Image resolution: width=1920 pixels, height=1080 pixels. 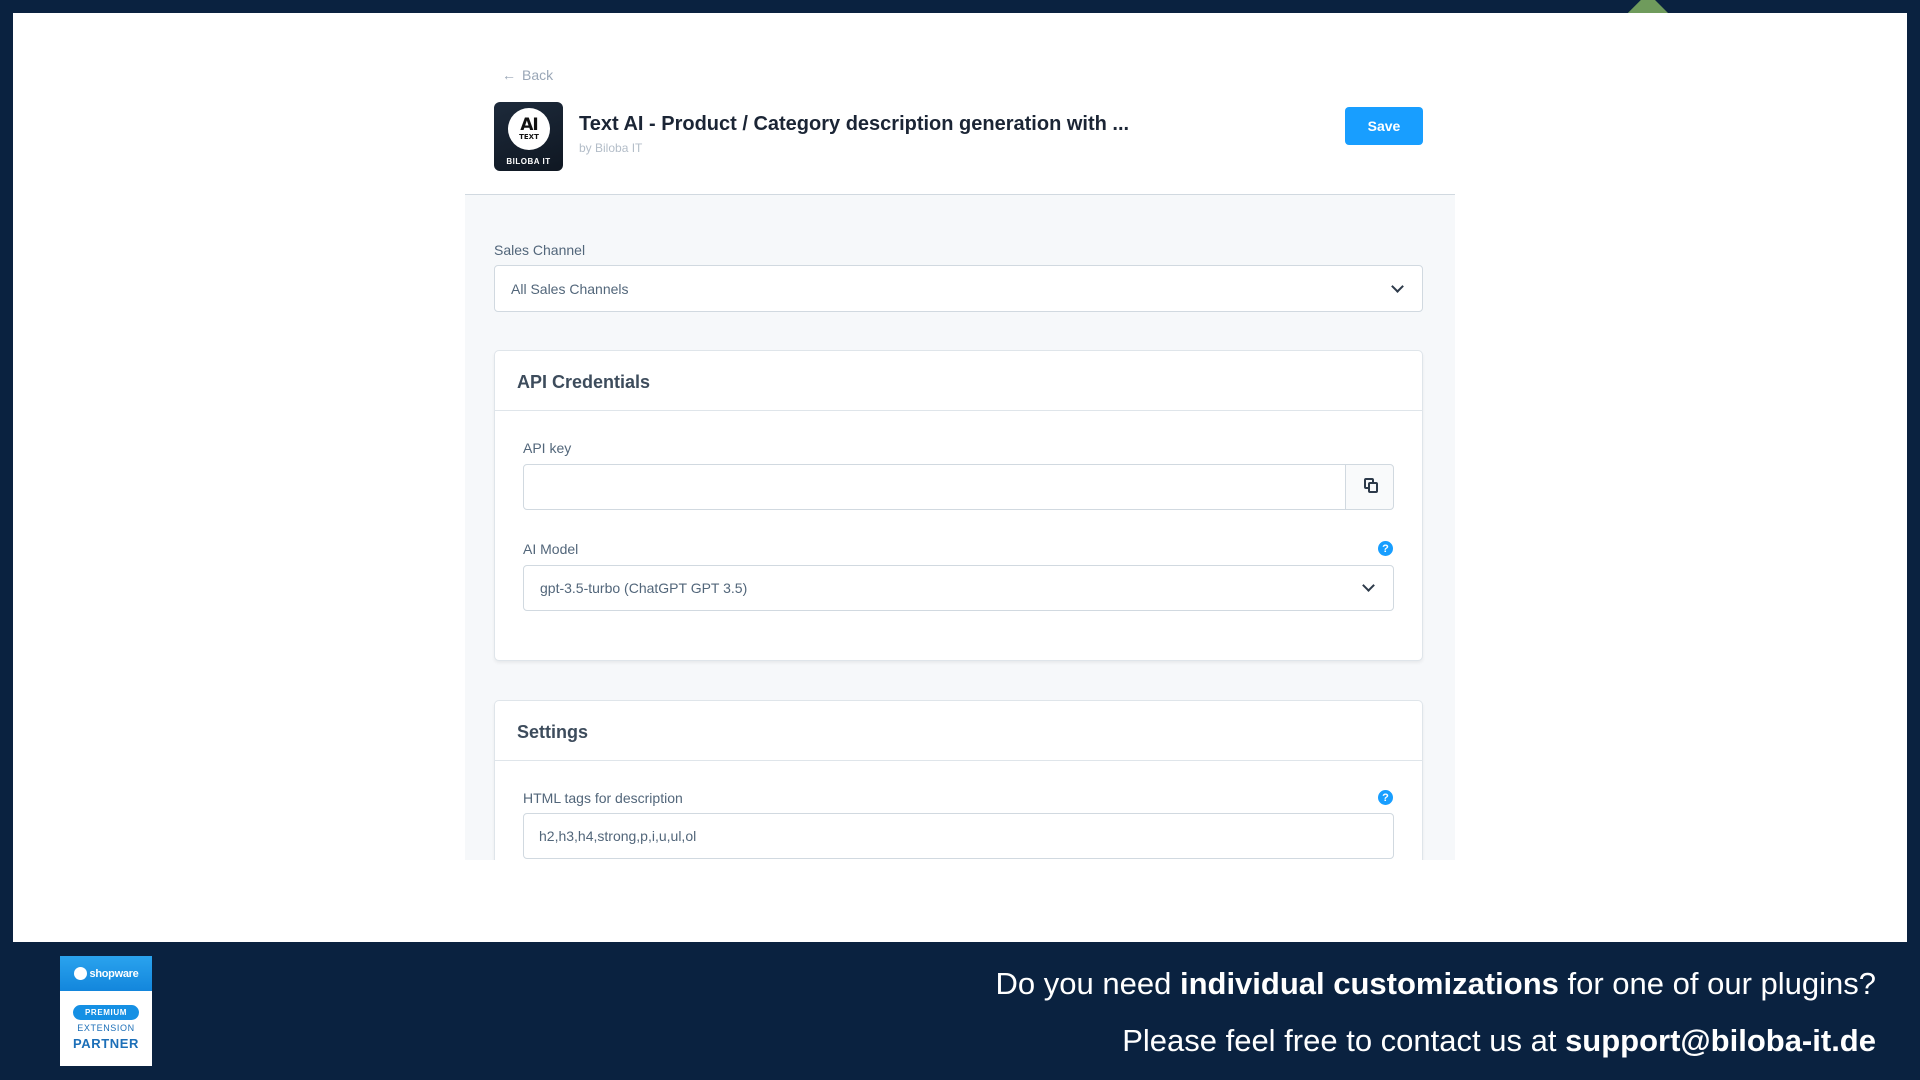 I want to click on html-tags-input: h2,h3,h4,strong,p,i,u,ul,ol, so click(x=958, y=836).